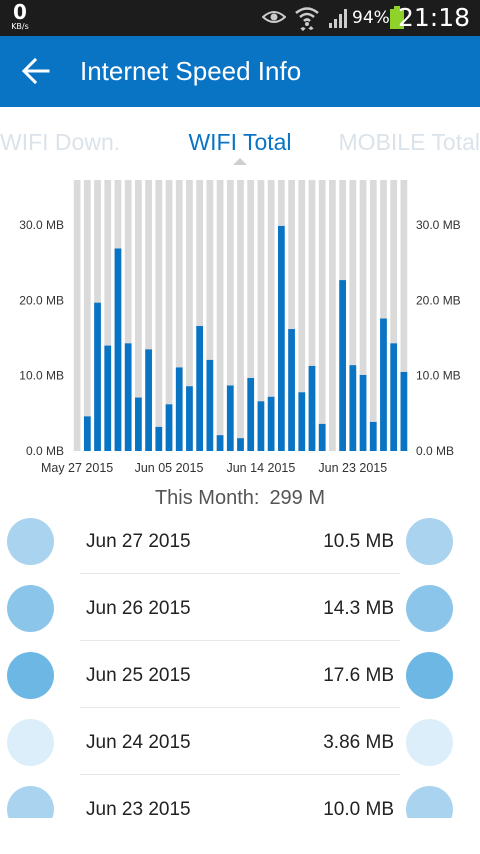 The width and height of the screenshot is (480, 854). What do you see at coordinates (297, 498) in the screenshot?
I see `month-total-value: 299 M` at bounding box center [297, 498].